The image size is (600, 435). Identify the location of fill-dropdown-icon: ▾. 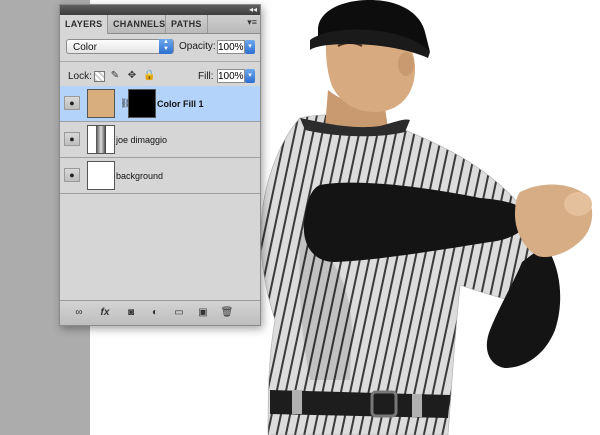
(250, 76).